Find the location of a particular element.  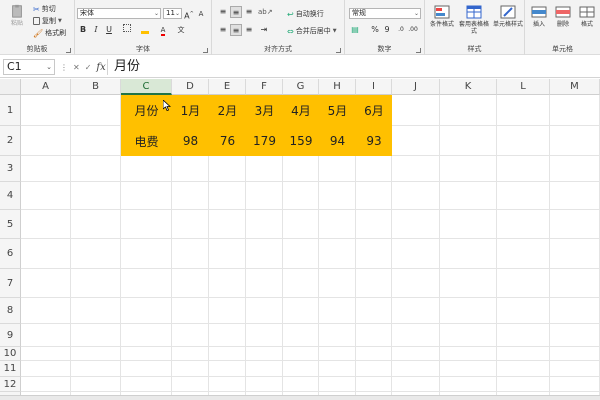

row-header-9: 9 is located at coordinates (10, 335).